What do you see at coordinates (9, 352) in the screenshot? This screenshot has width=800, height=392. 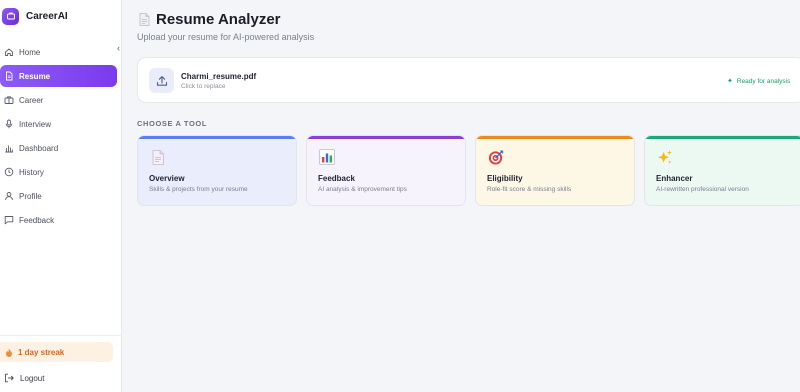 I see `fire-icon` at bounding box center [9, 352].